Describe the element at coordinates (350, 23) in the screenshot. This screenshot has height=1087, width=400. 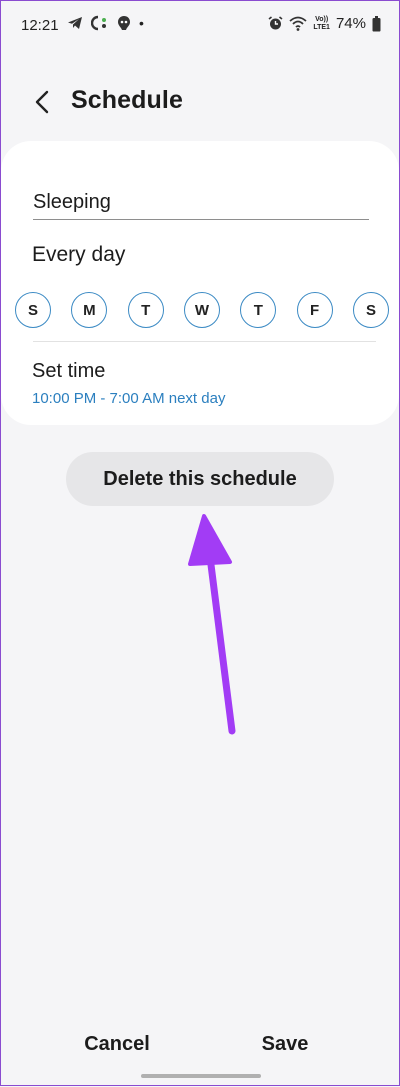
I see `battery-percent: 74%` at that location.